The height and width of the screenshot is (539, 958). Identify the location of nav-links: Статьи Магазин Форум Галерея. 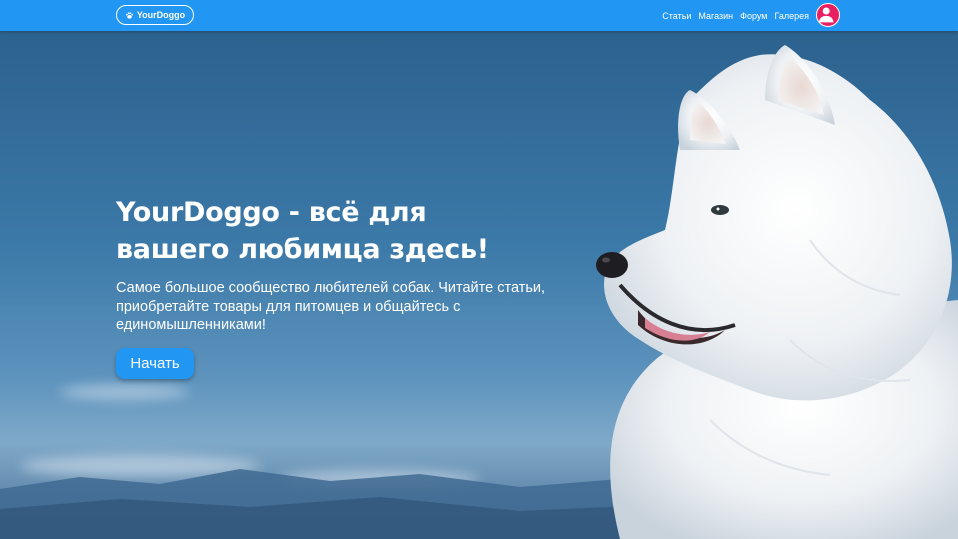
(735, 15).